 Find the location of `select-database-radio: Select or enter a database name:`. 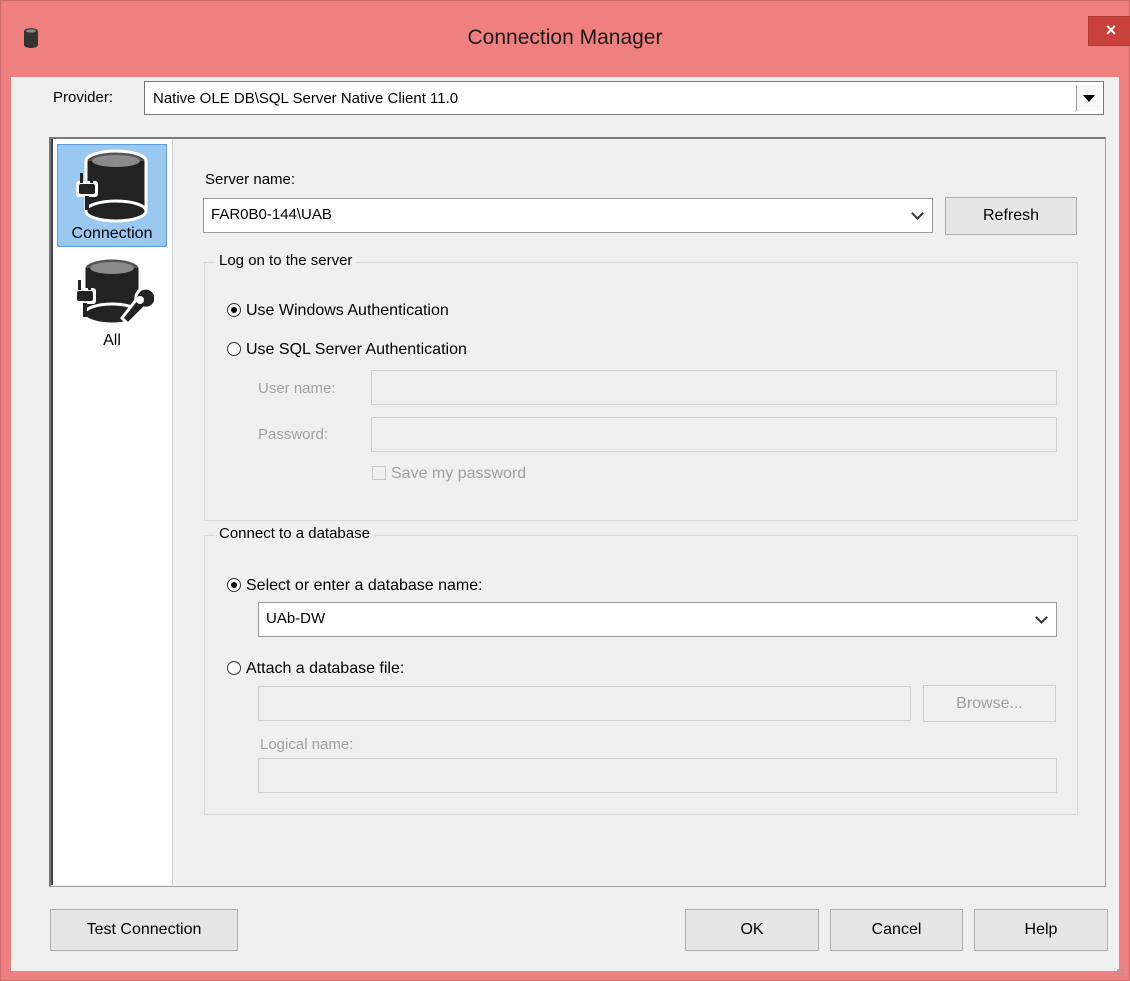

select-database-radio: Select or enter a database name: is located at coordinates (355, 586).